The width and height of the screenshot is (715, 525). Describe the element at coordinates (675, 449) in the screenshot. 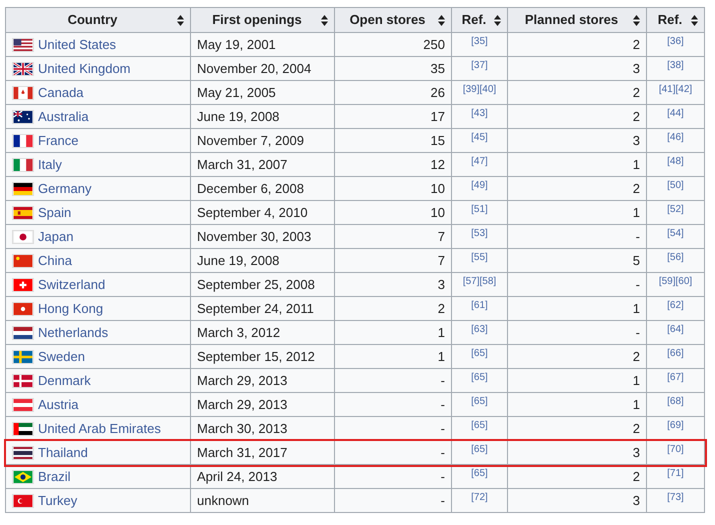

I see `reference-link: [70]` at that location.